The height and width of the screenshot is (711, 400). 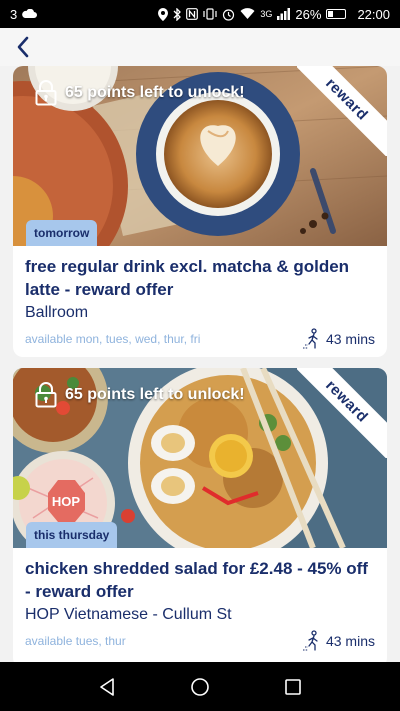 I want to click on availability-text: available mon, tues, wed, thur, fri, so click(x=113, y=339).